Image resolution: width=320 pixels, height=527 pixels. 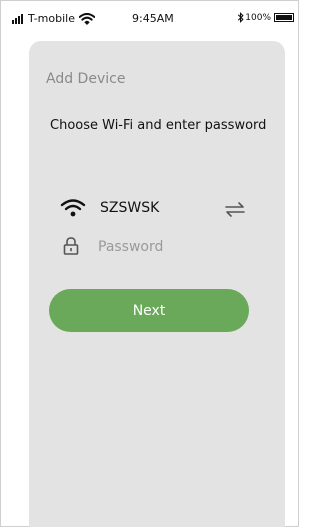 What do you see at coordinates (153, 18) in the screenshot?
I see `status-time: 9:45AM` at bounding box center [153, 18].